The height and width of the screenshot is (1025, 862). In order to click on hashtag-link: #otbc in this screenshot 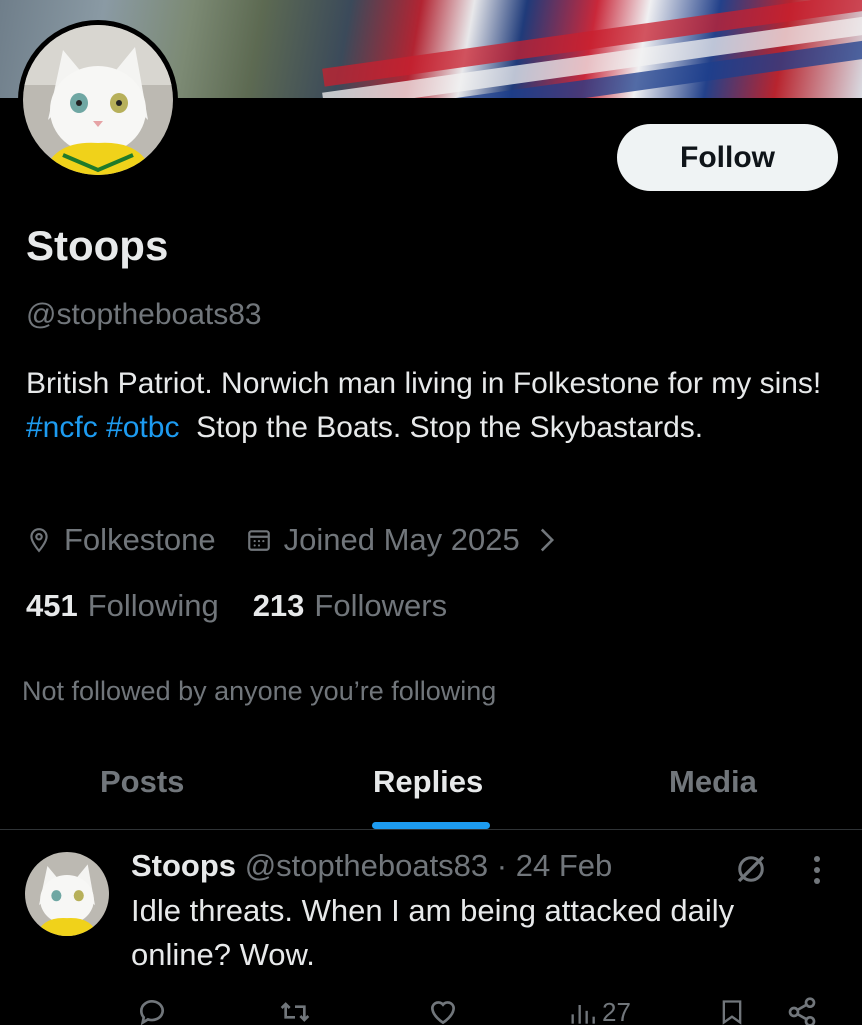, I will do `click(142, 427)`.